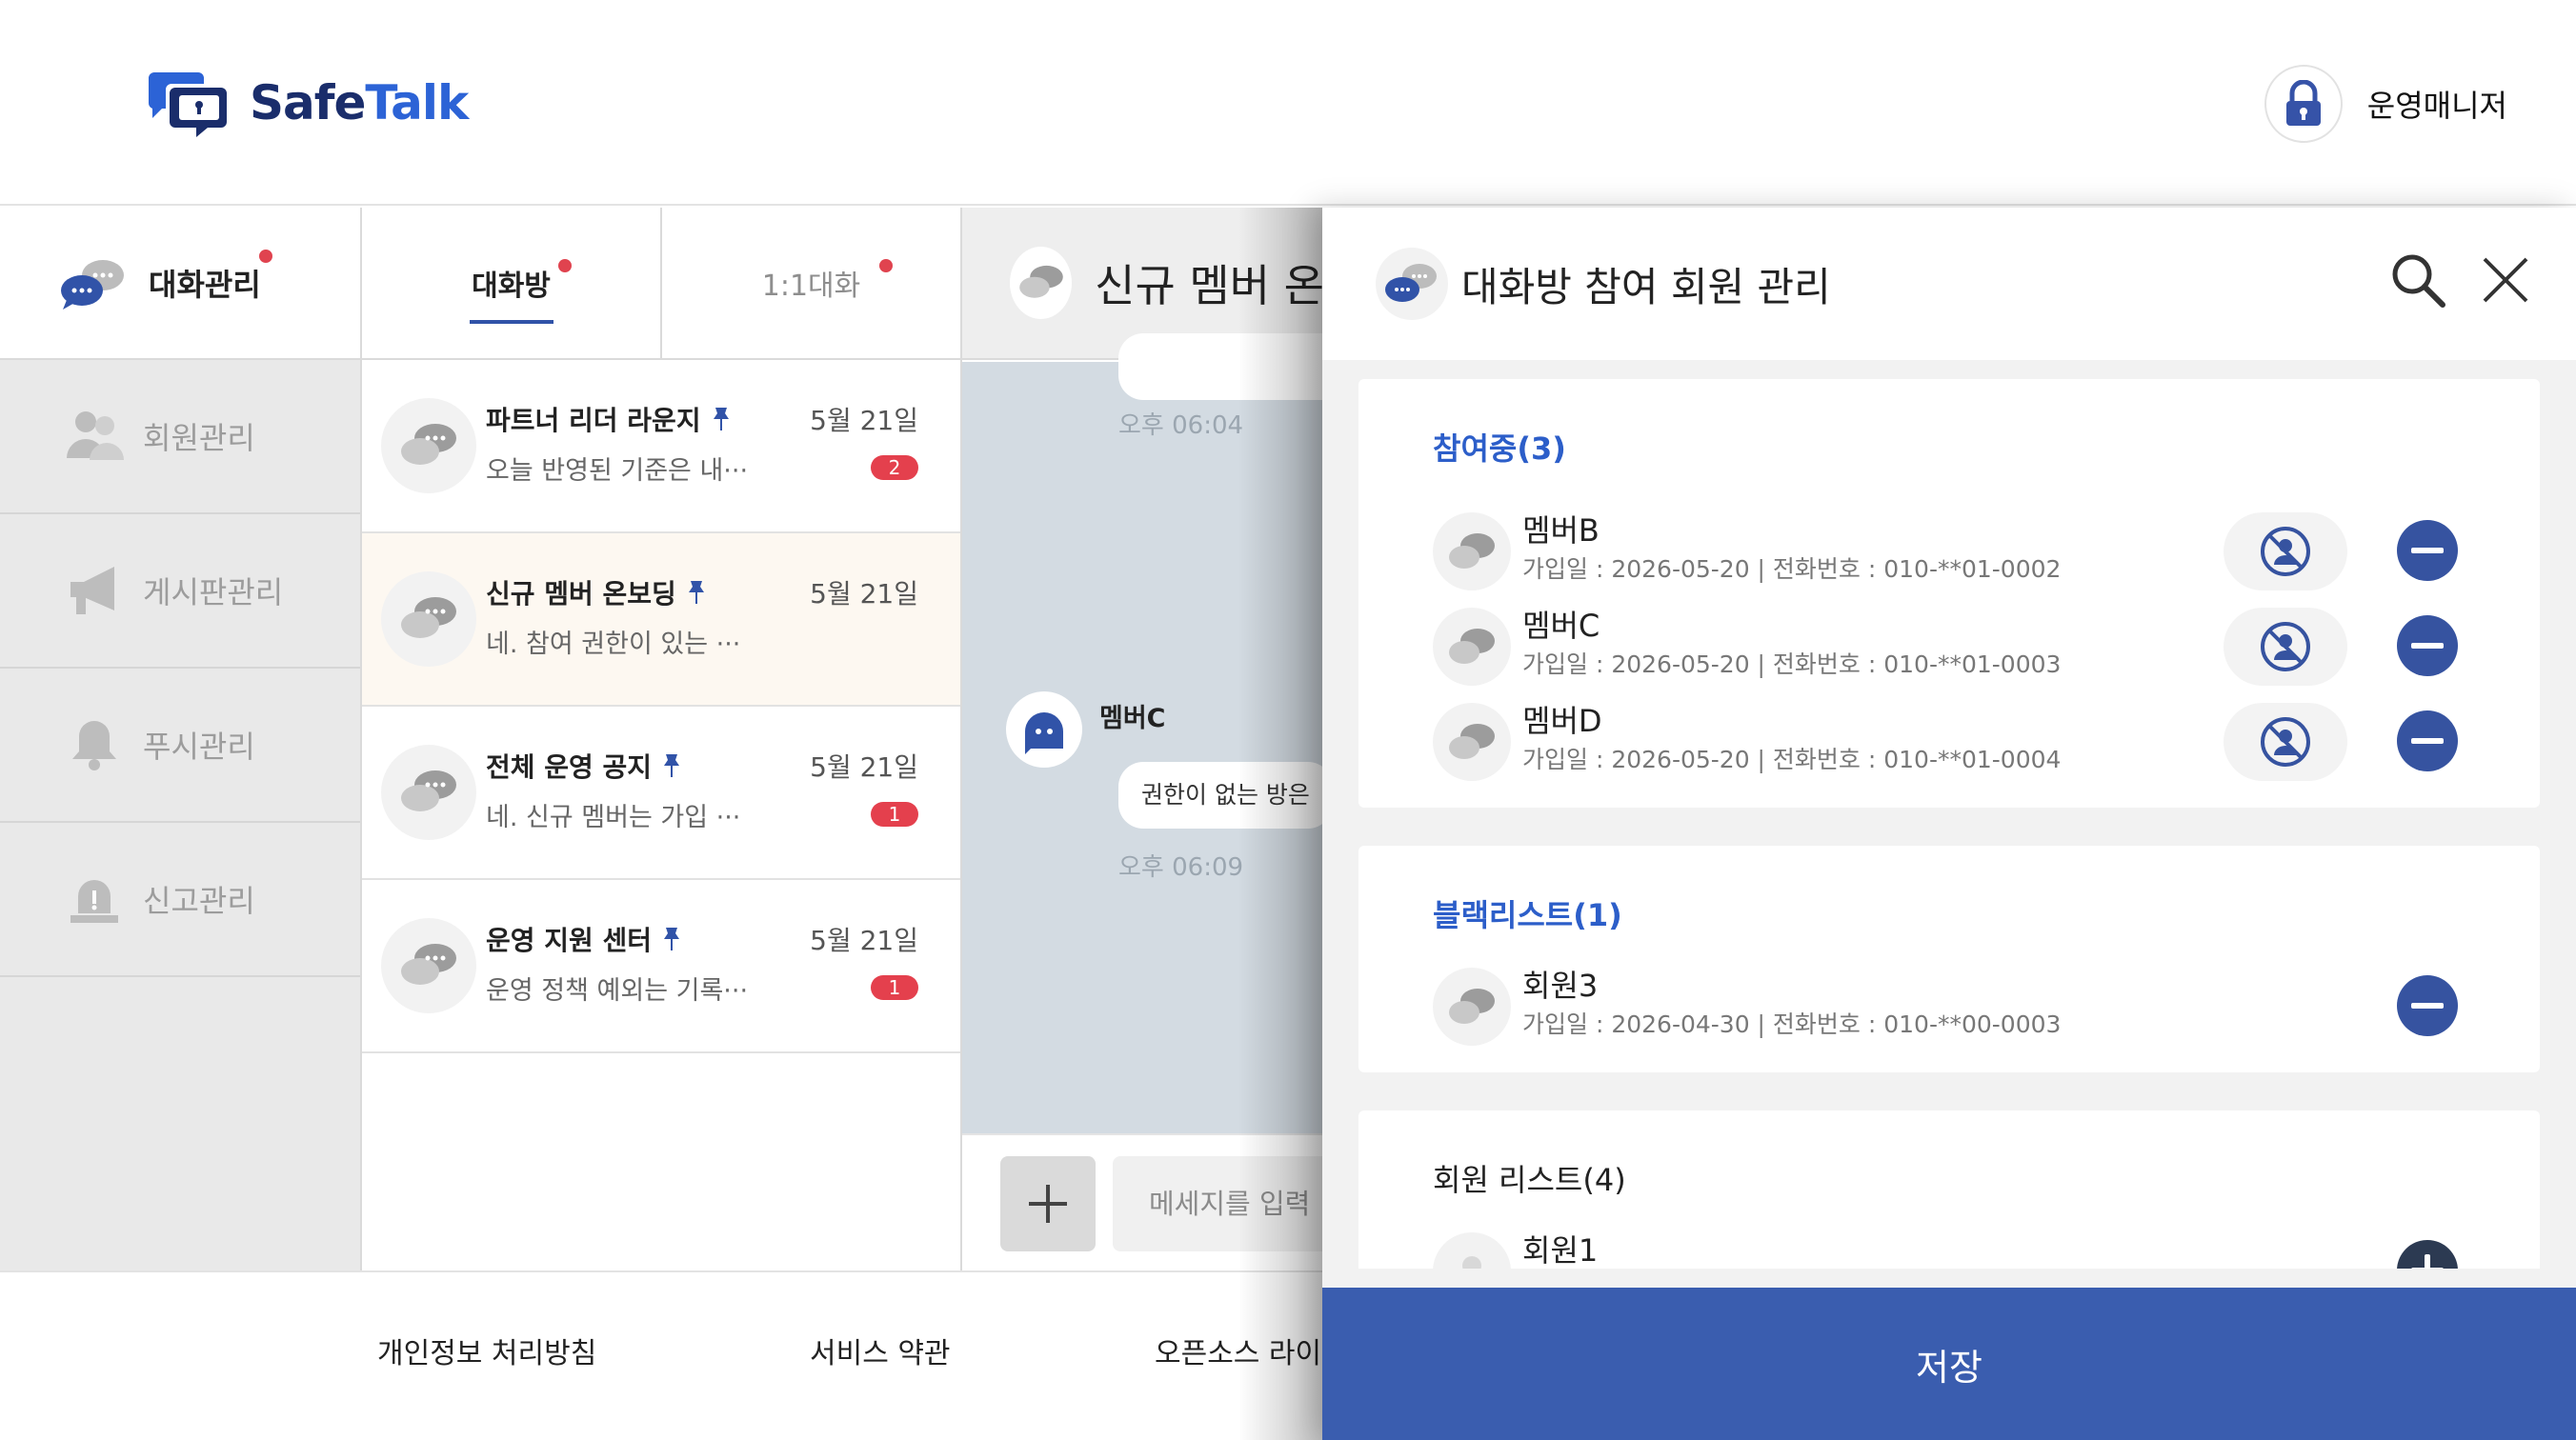 The image size is (2576, 1440). I want to click on sidebar-item-members: 회원관리, so click(180, 437).